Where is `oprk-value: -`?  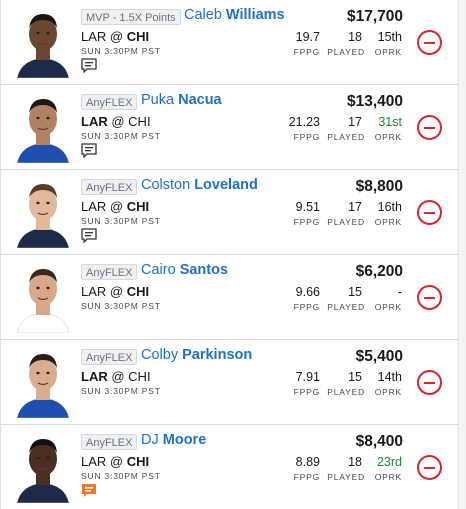 oprk-value: - is located at coordinates (399, 292).